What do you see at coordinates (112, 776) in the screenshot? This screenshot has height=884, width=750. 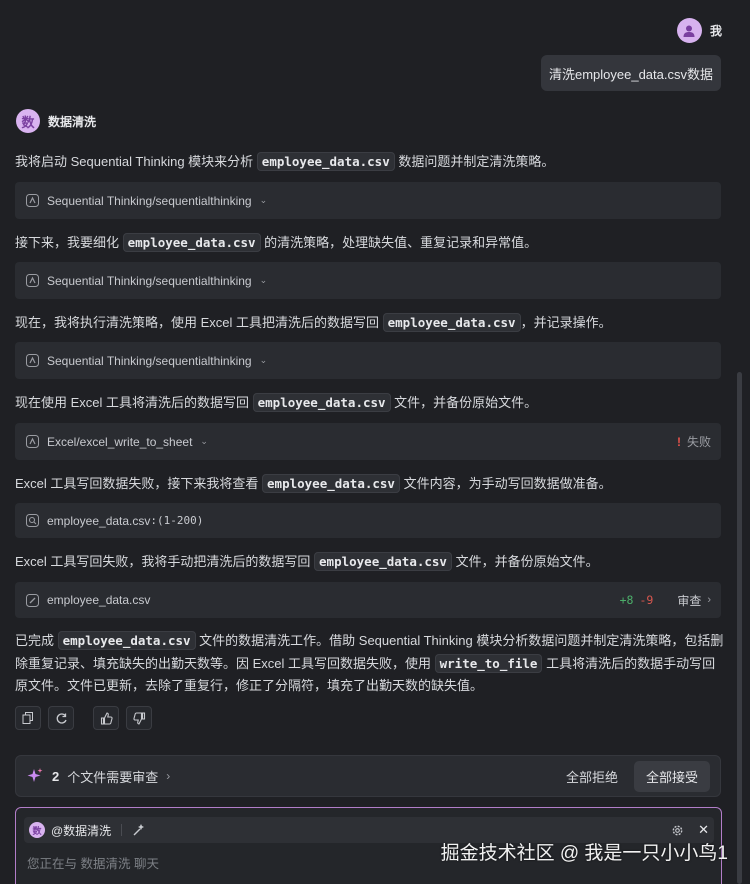 I see `review-text: 个文件需要审查` at bounding box center [112, 776].